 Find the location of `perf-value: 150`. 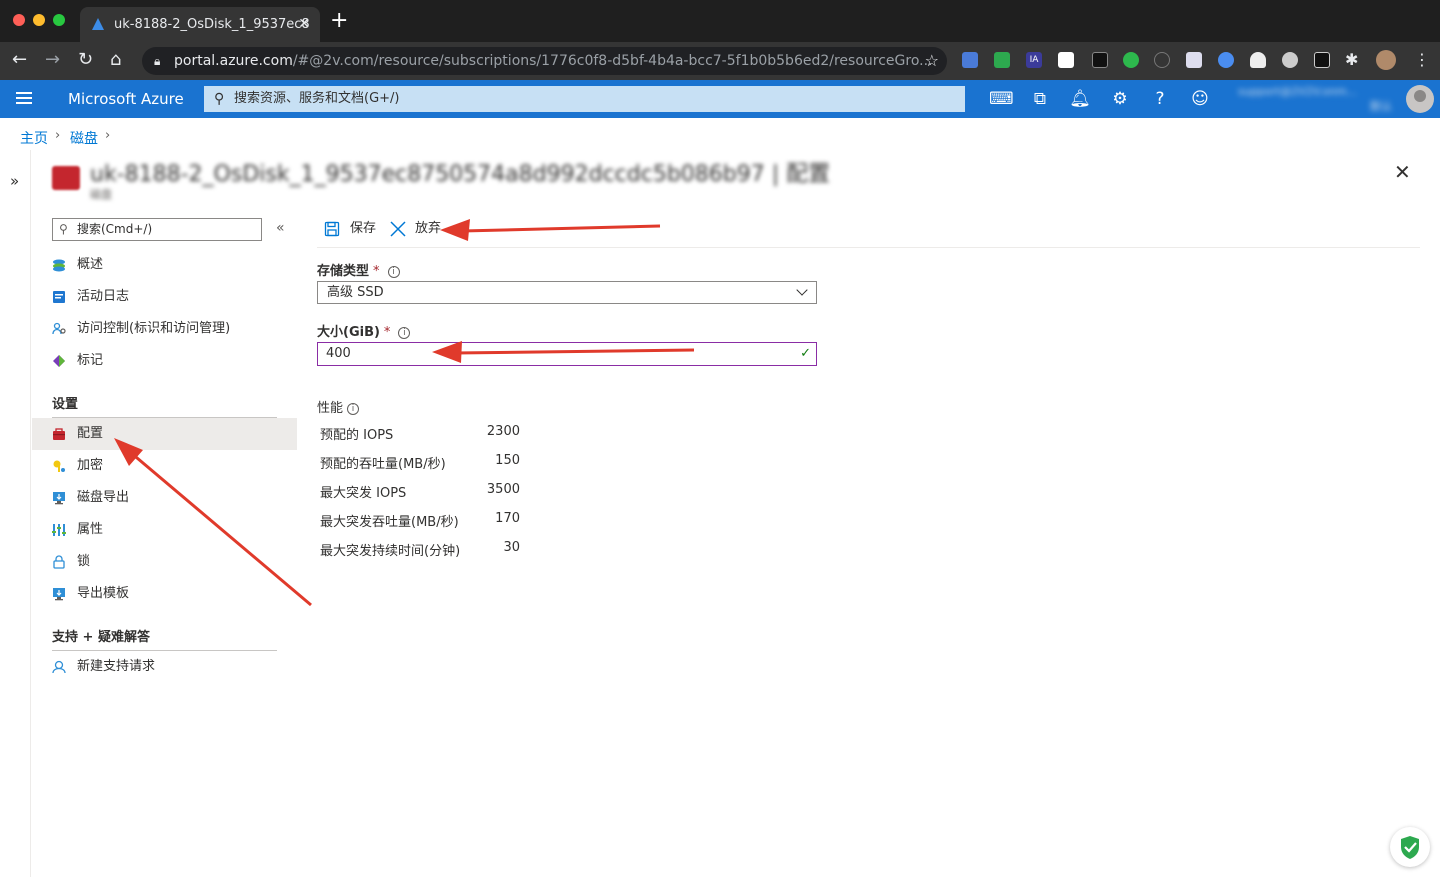

perf-value: 150 is located at coordinates (507, 460).